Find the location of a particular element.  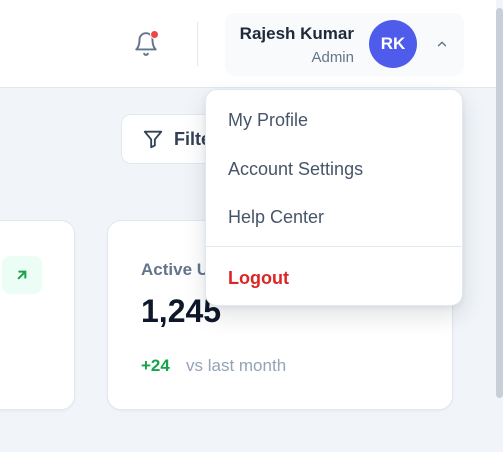

chevron-up-icon is located at coordinates (442, 44).